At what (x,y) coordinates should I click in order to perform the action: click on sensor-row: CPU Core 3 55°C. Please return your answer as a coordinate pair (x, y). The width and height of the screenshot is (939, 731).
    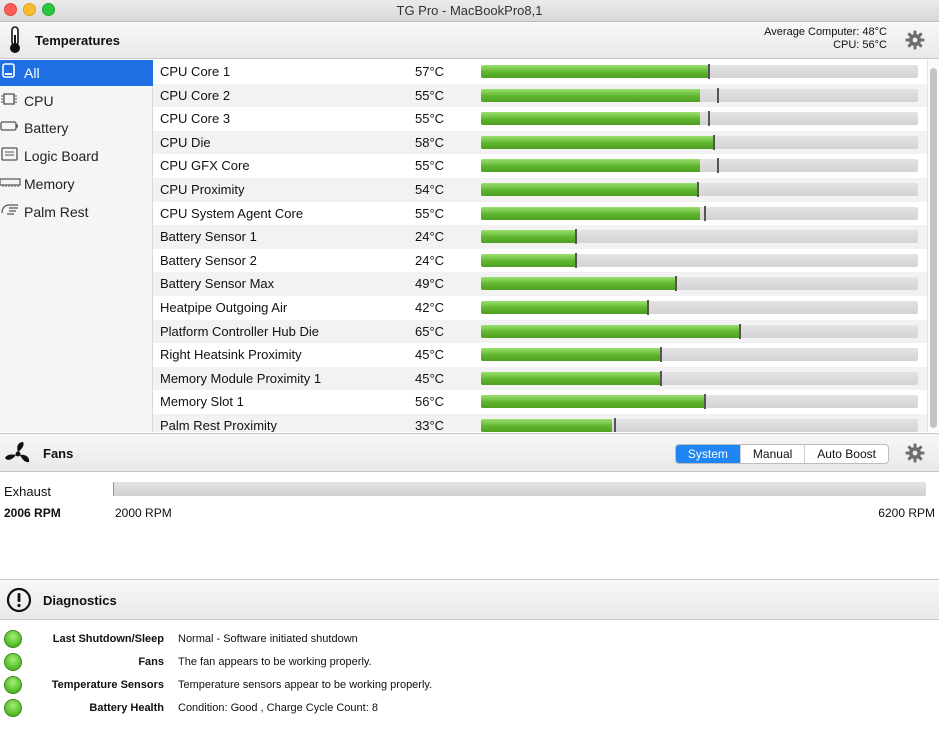
    Looking at the image, I should click on (540, 119).